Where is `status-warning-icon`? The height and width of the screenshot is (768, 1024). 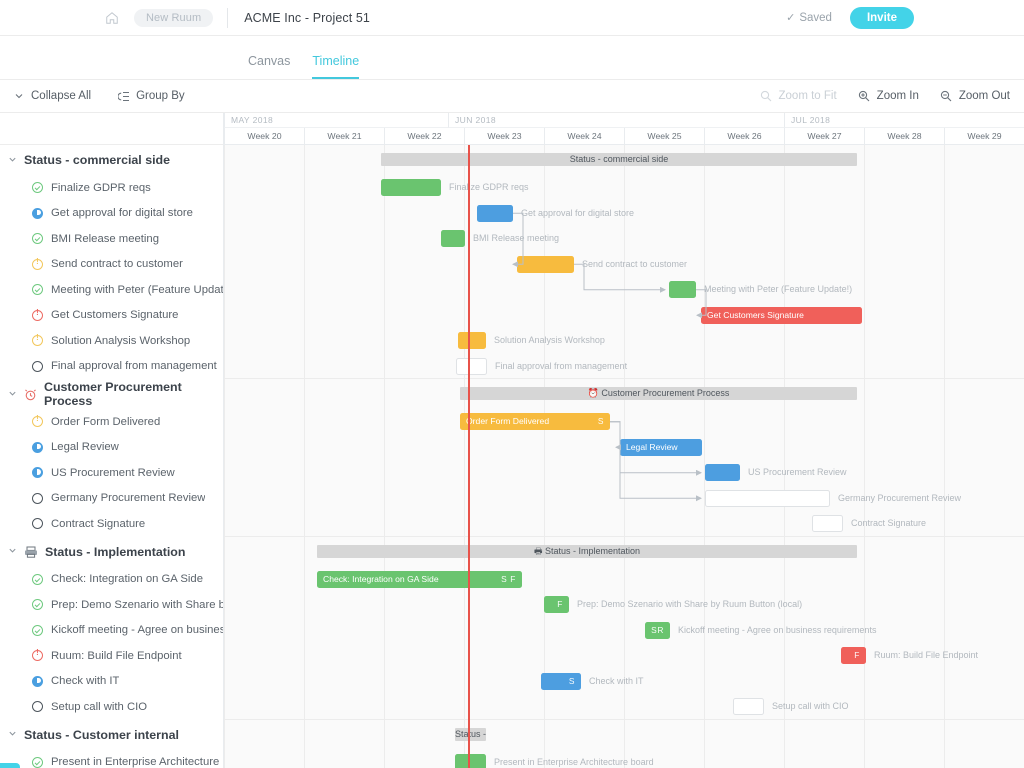 status-warning-icon is located at coordinates (37, 263).